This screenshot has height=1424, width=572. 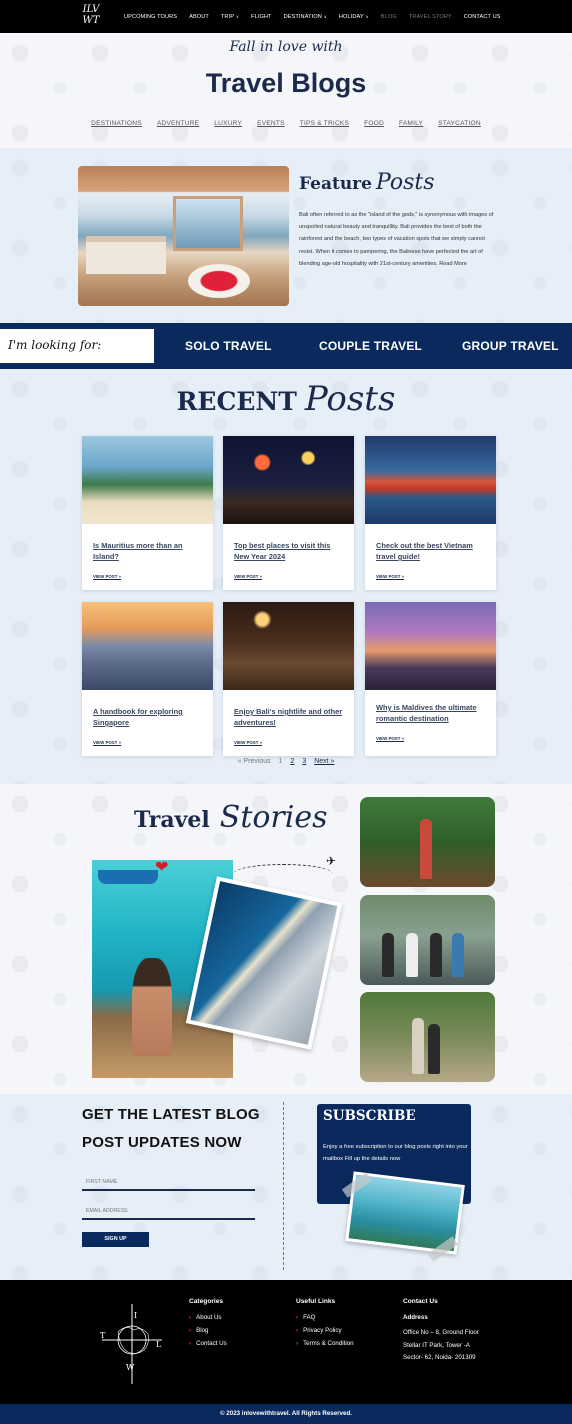 I want to click on nav-item-label: DESTINATION, so click(x=302, y=16).